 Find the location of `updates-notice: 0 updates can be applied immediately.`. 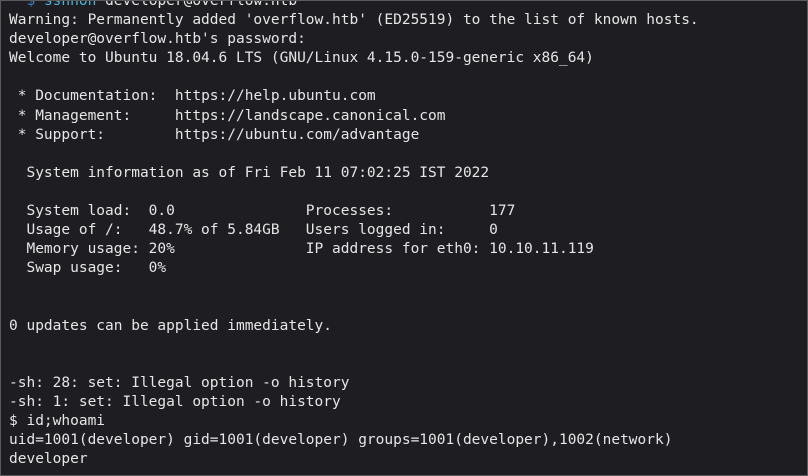

updates-notice: 0 updates can be applied immediately. is located at coordinates (171, 325).